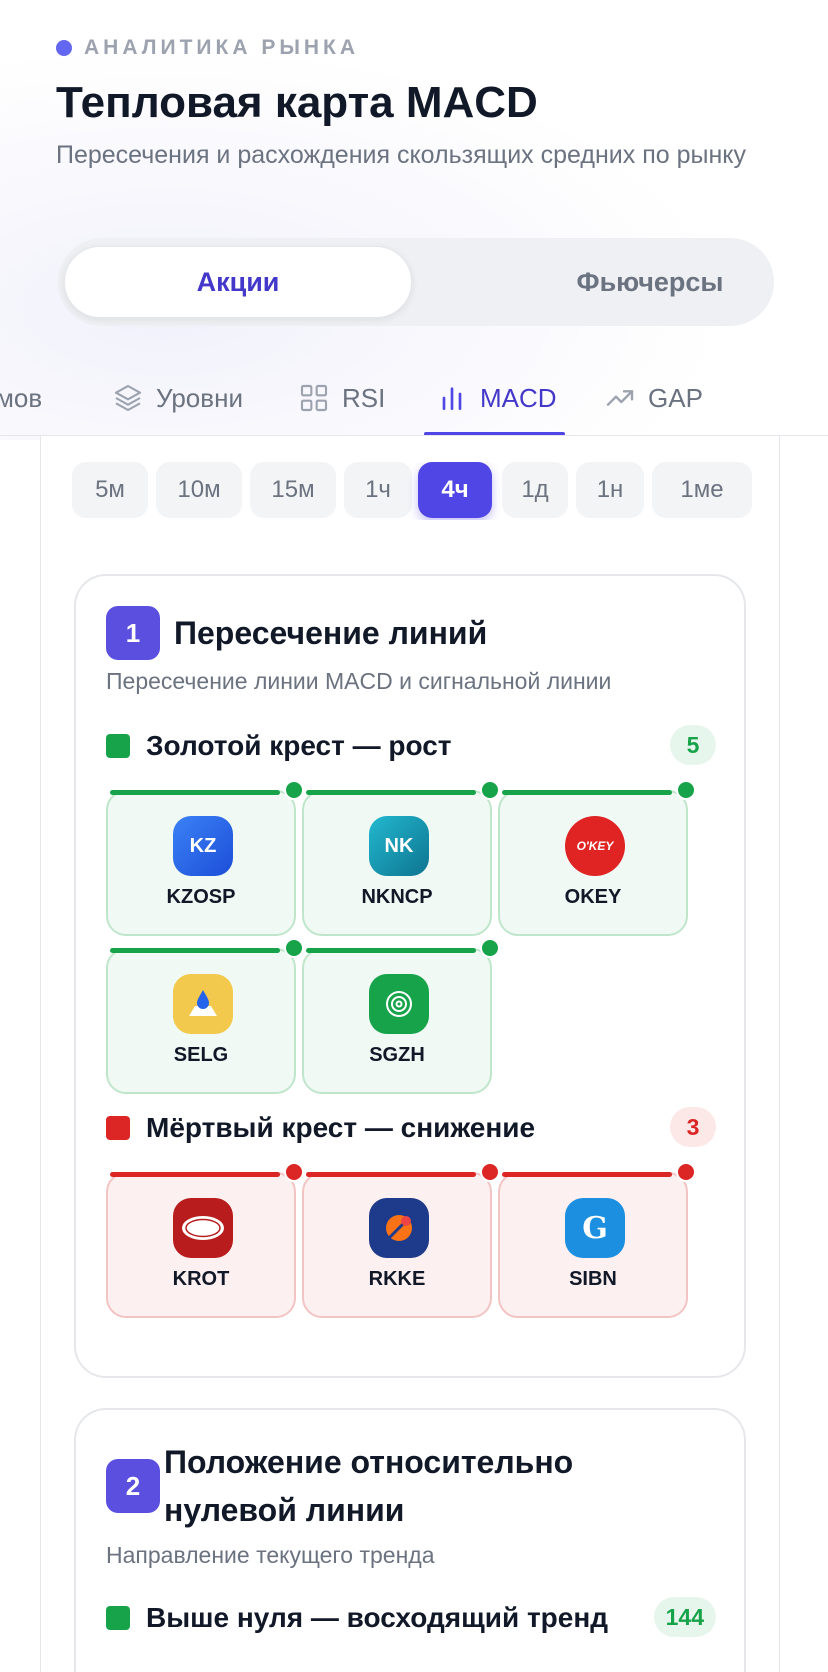  Describe the element at coordinates (297, 102) in the screenshot. I see `page-title: Тепловая карта MACD` at that location.